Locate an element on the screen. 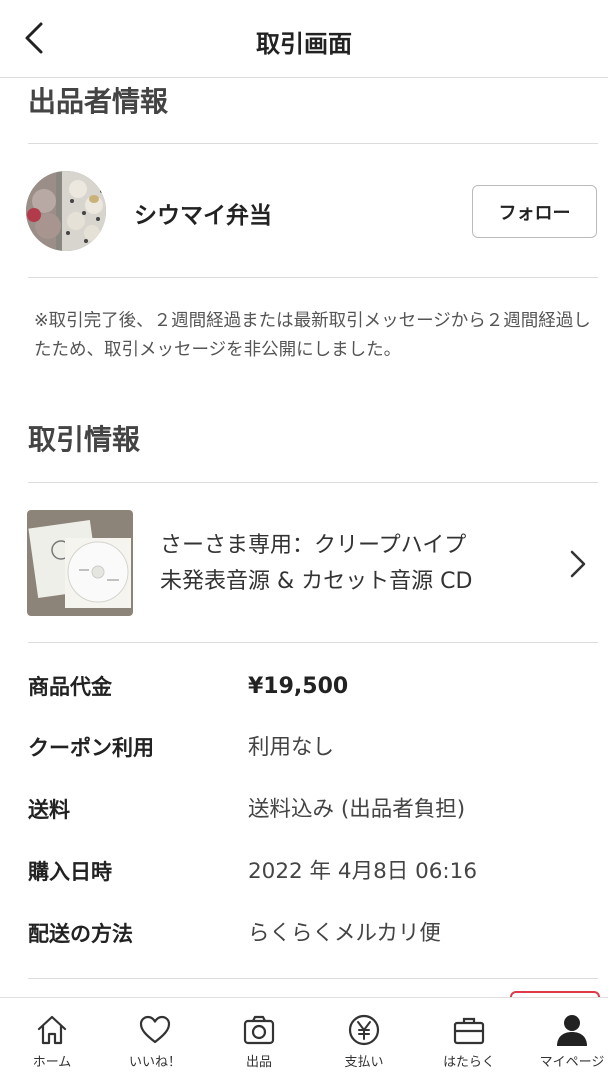 The height and width of the screenshot is (1080, 608). detail-row-coupon: クーポン利用 利用なし is located at coordinates (313, 748).